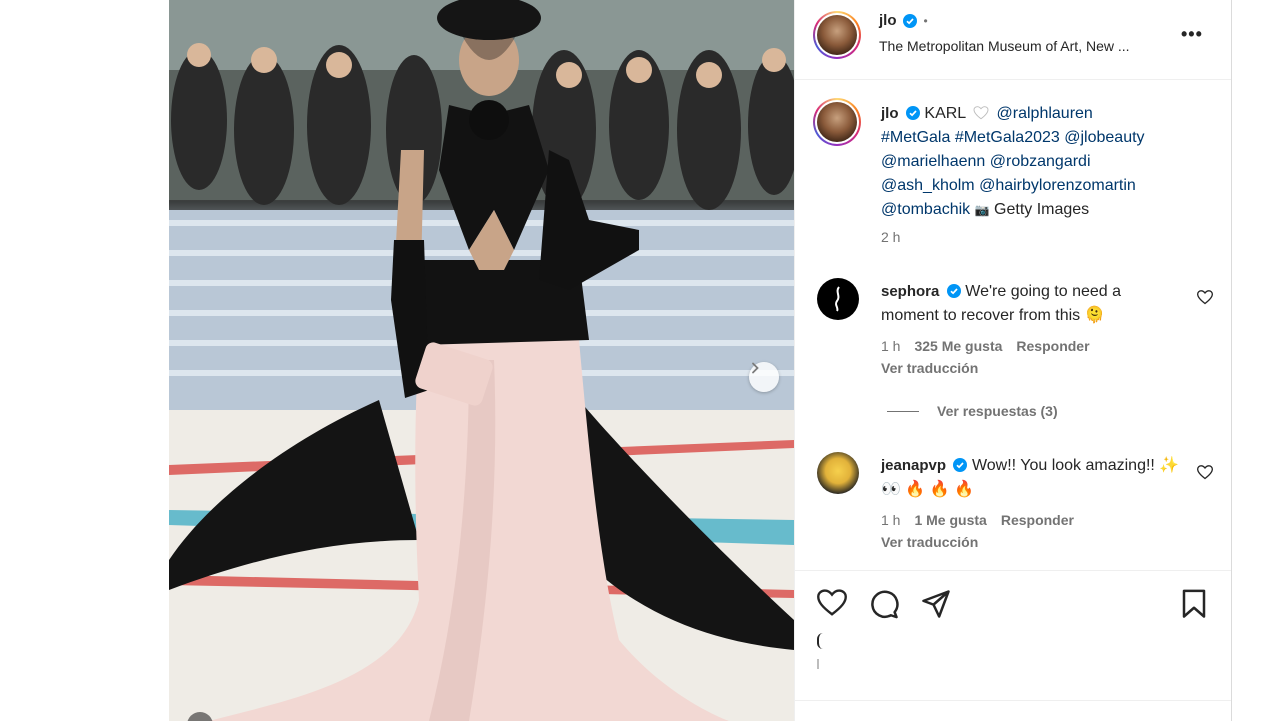 This screenshot has height=721, width=1280. What do you see at coordinates (837, 35) in the screenshot?
I see `author-avatar` at bounding box center [837, 35].